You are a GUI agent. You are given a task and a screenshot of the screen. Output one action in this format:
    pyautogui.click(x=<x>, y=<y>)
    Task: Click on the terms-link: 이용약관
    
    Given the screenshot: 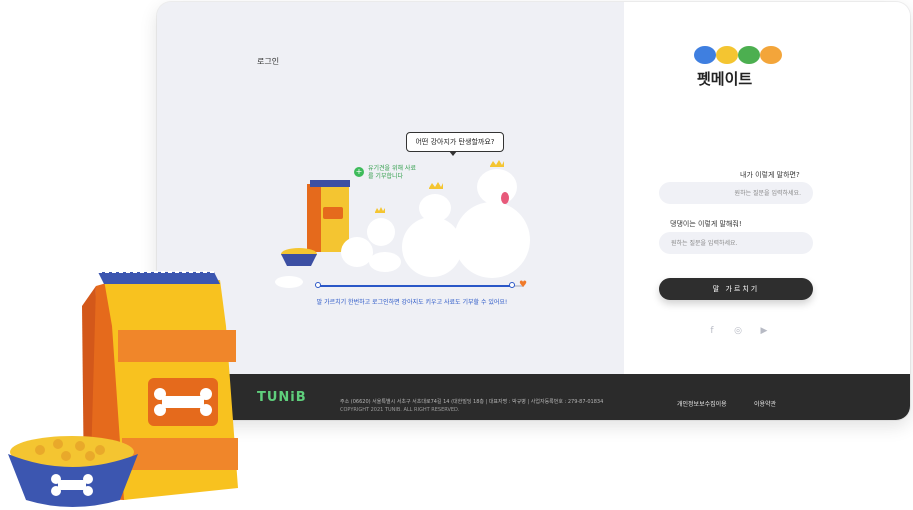 What is the action you would take?
    pyautogui.click(x=765, y=403)
    